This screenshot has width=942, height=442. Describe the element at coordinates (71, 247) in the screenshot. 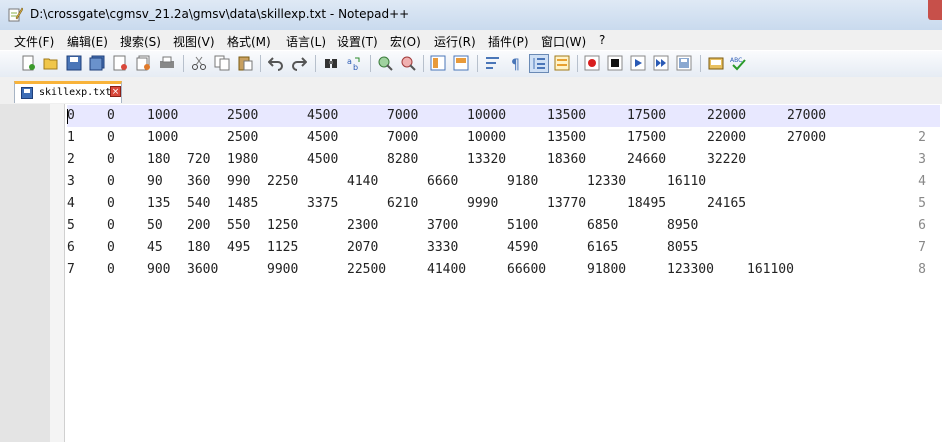

I see `text-cell: 6` at that location.